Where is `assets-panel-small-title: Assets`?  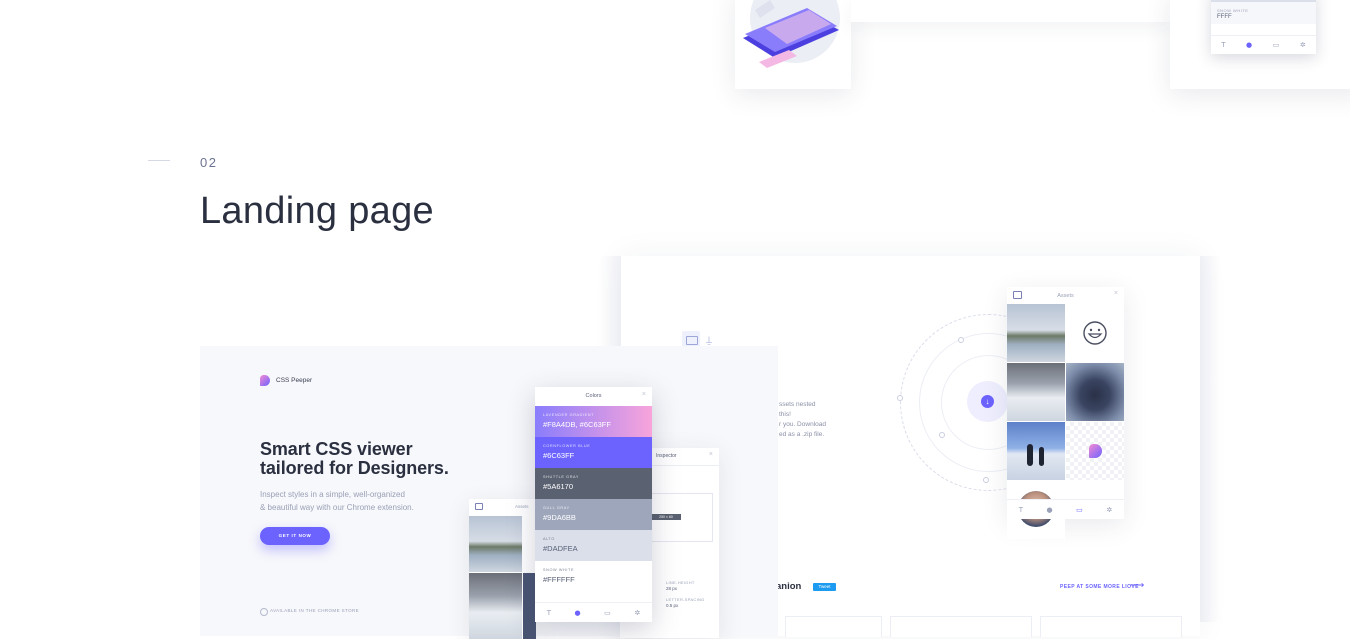
assets-panel-small-title: Assets is located at coordinates (522, 506).